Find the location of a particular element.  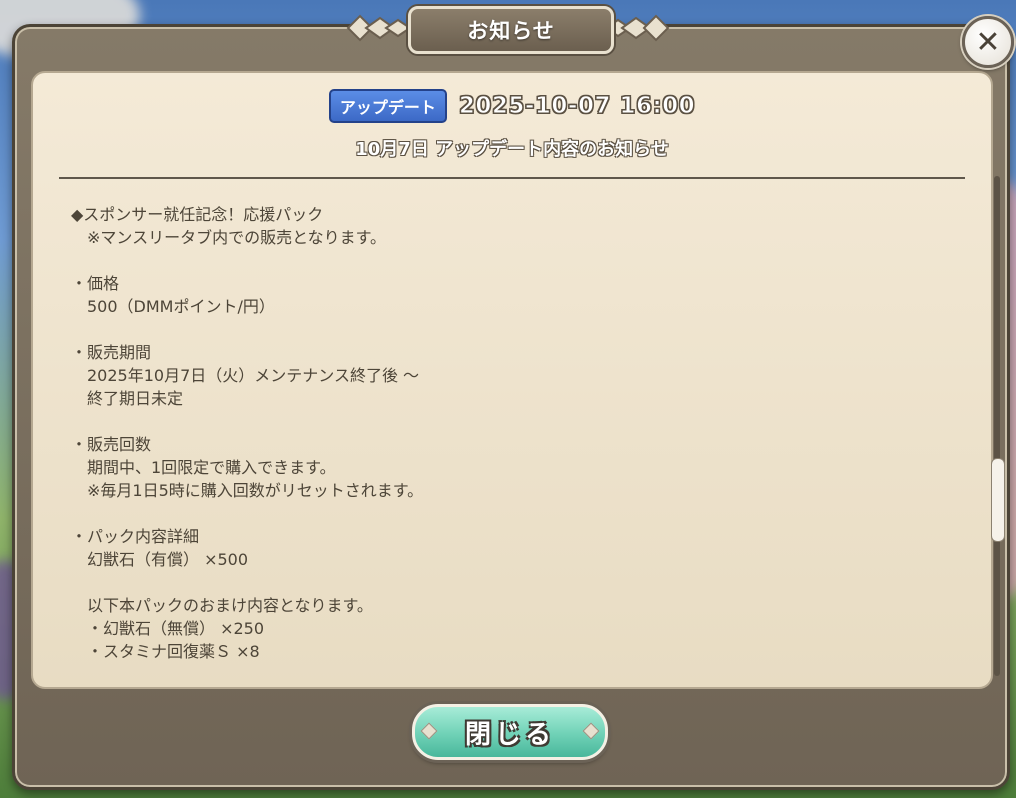

notice-line: ・パック内容詳細 is located at coordinates (135, 536).